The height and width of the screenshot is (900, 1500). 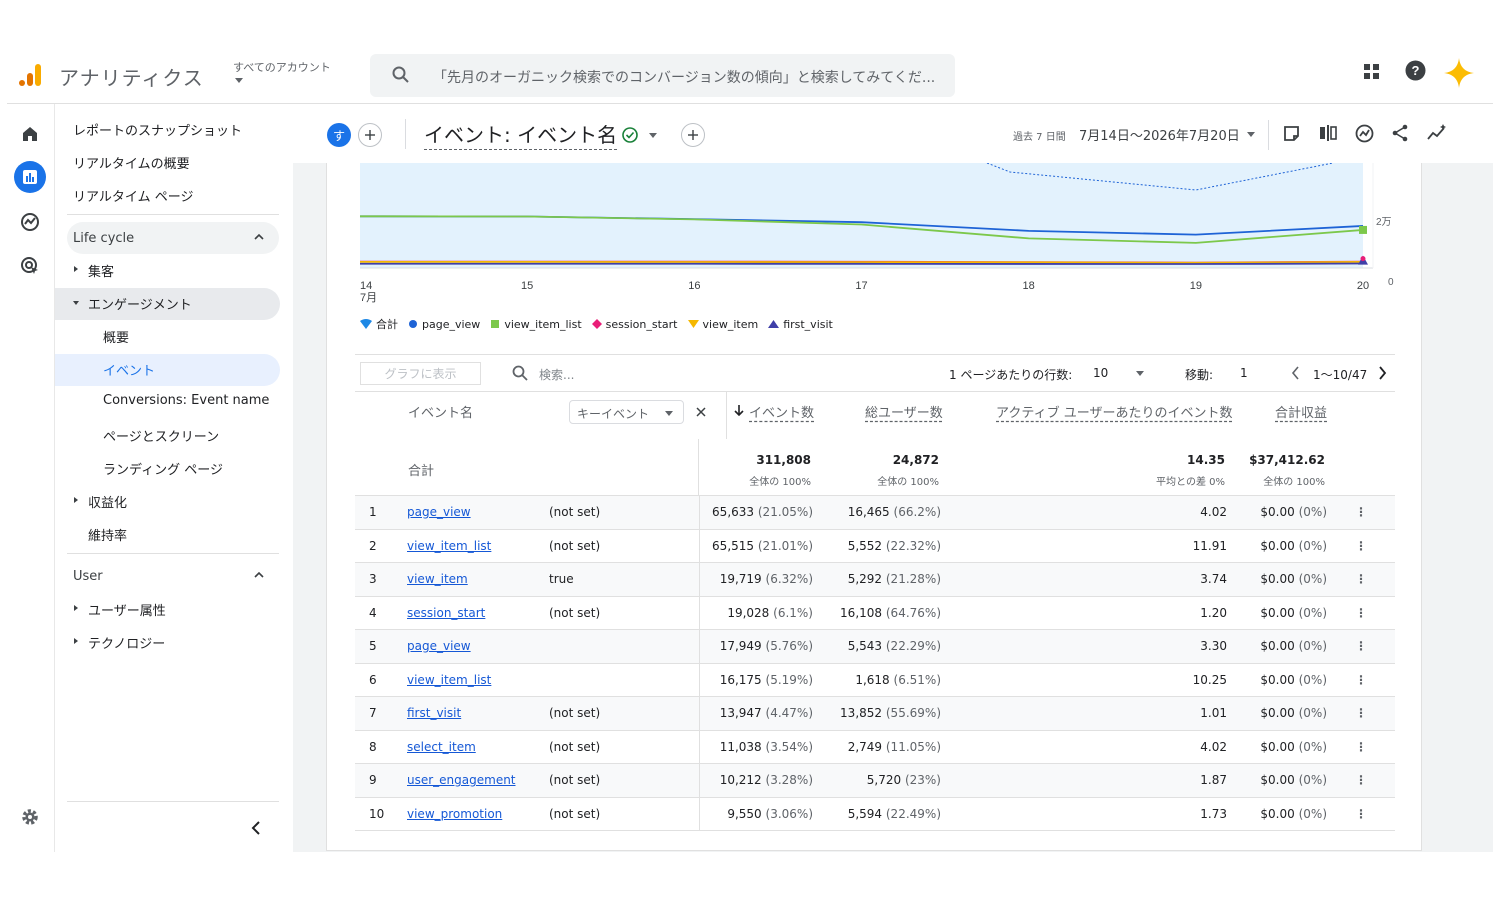 What do you see at coordinates (446, 613) in the screenshot?
I see `event-name-link: session_start` at bounding box center [446, 613].